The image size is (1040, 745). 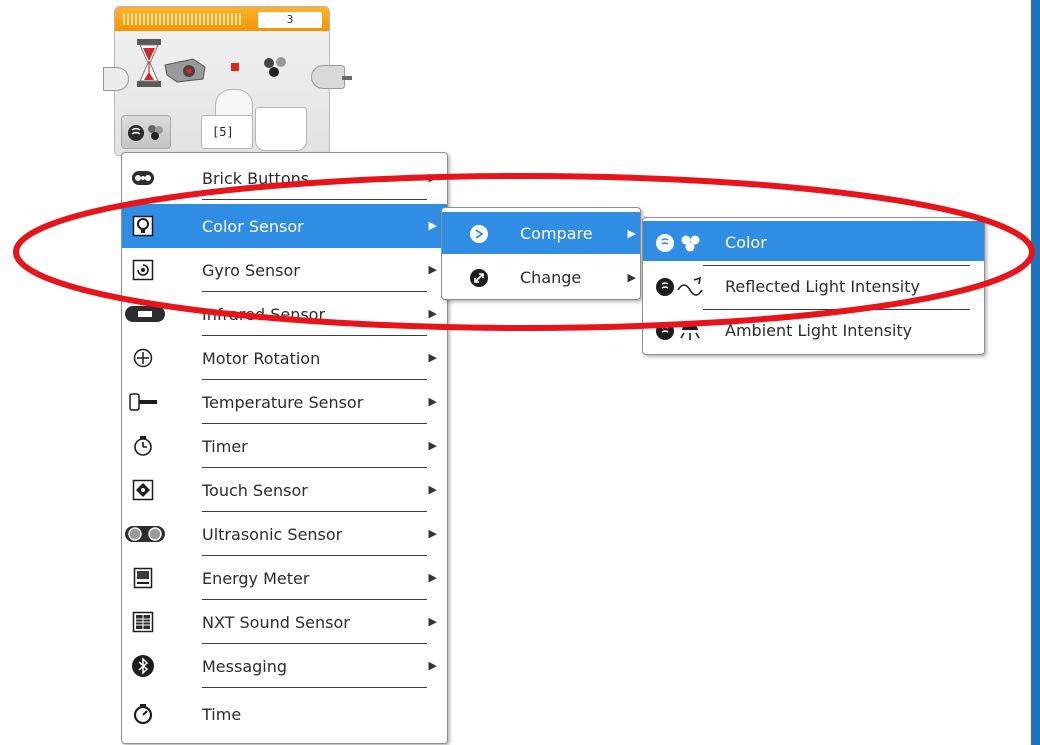 I want to click on energy-meter-icon, so click(x=143, y=578).